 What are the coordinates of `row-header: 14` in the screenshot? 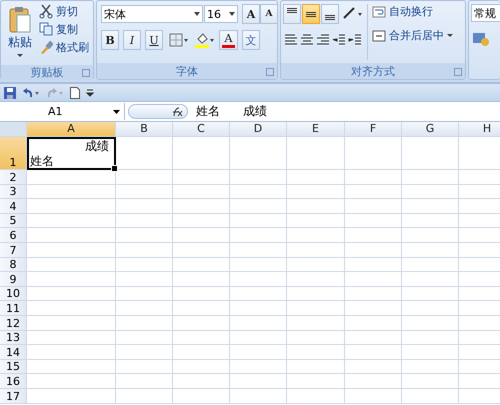 It's located at (13, 352).